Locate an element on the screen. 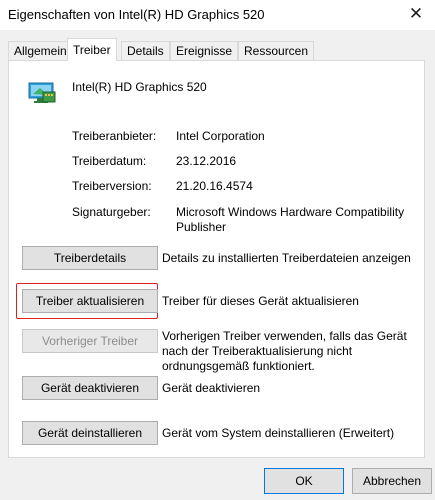  value-driver-provider: Intel Corporation is located at coordinates (220, 136).